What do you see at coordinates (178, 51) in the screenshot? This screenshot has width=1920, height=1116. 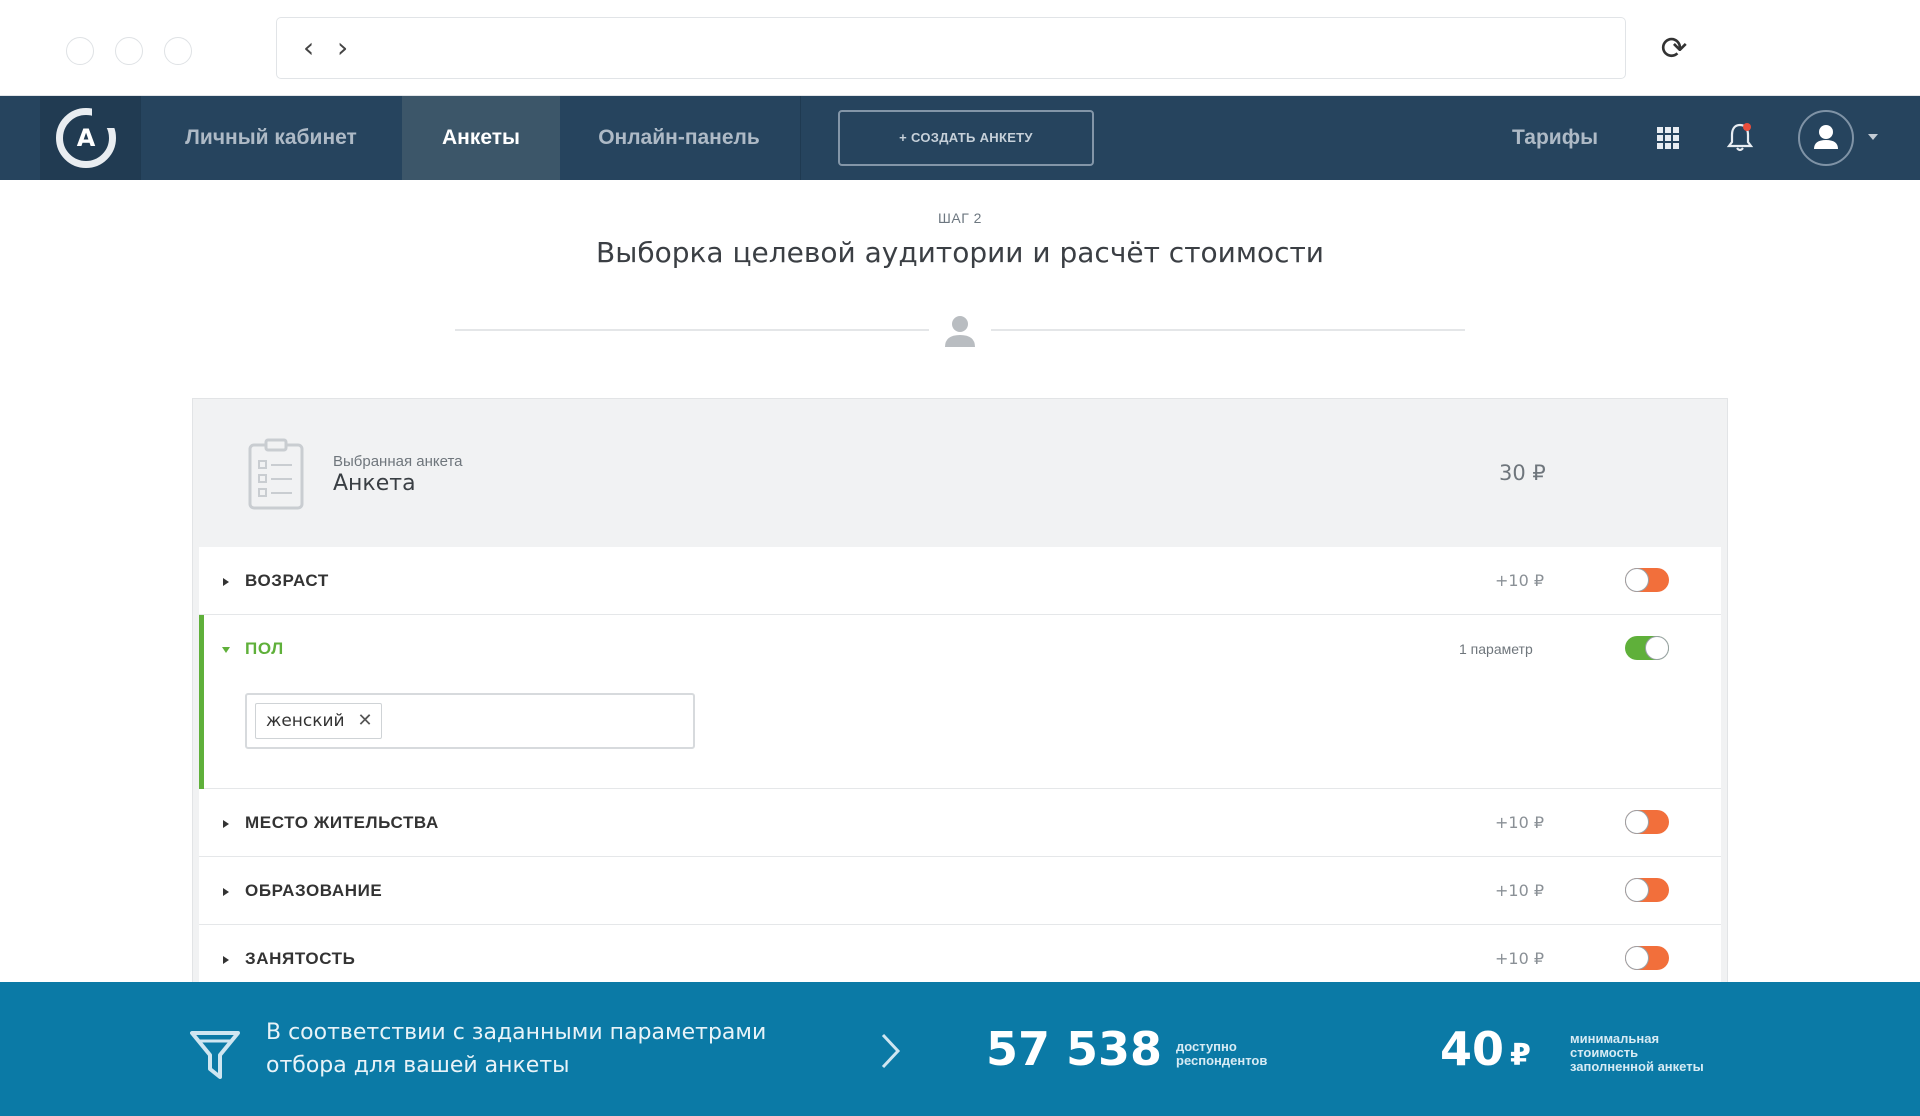 I see `window-maximize-dot` at bounding box center [178, 51].